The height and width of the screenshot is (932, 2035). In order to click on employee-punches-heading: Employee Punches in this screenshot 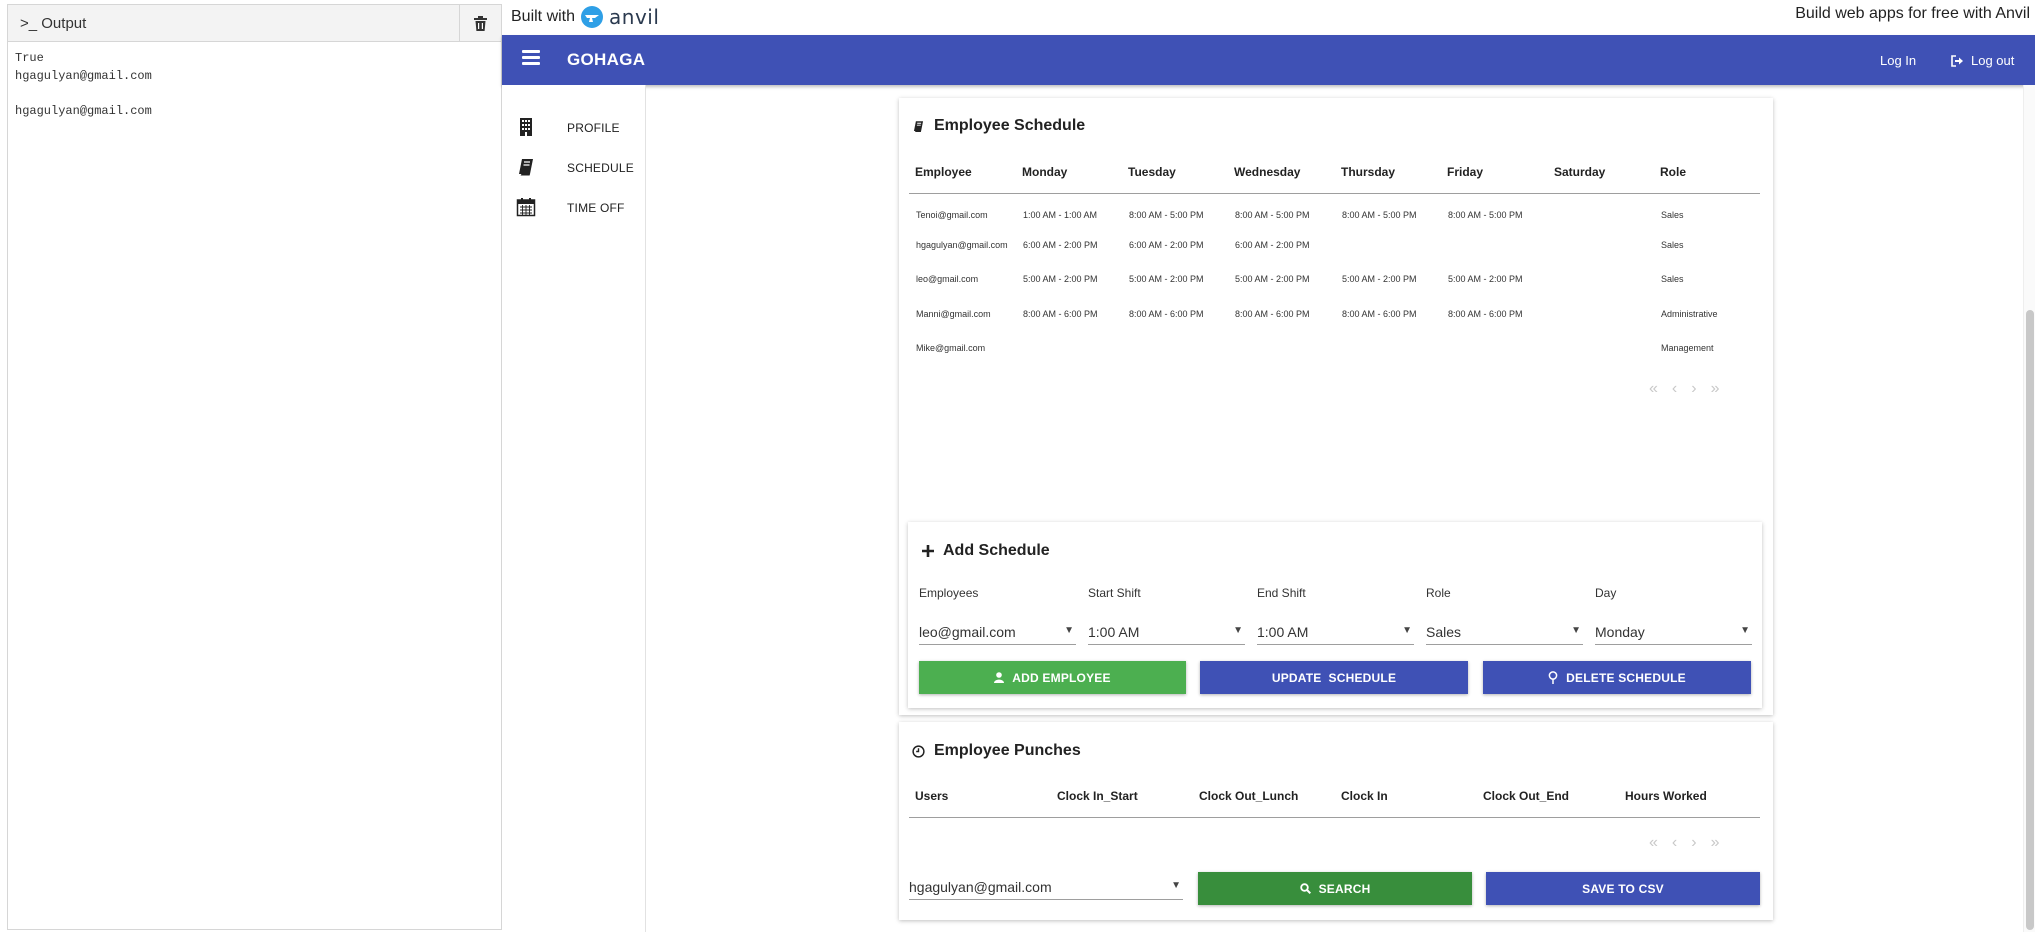, I will do `click(996, 751)`.